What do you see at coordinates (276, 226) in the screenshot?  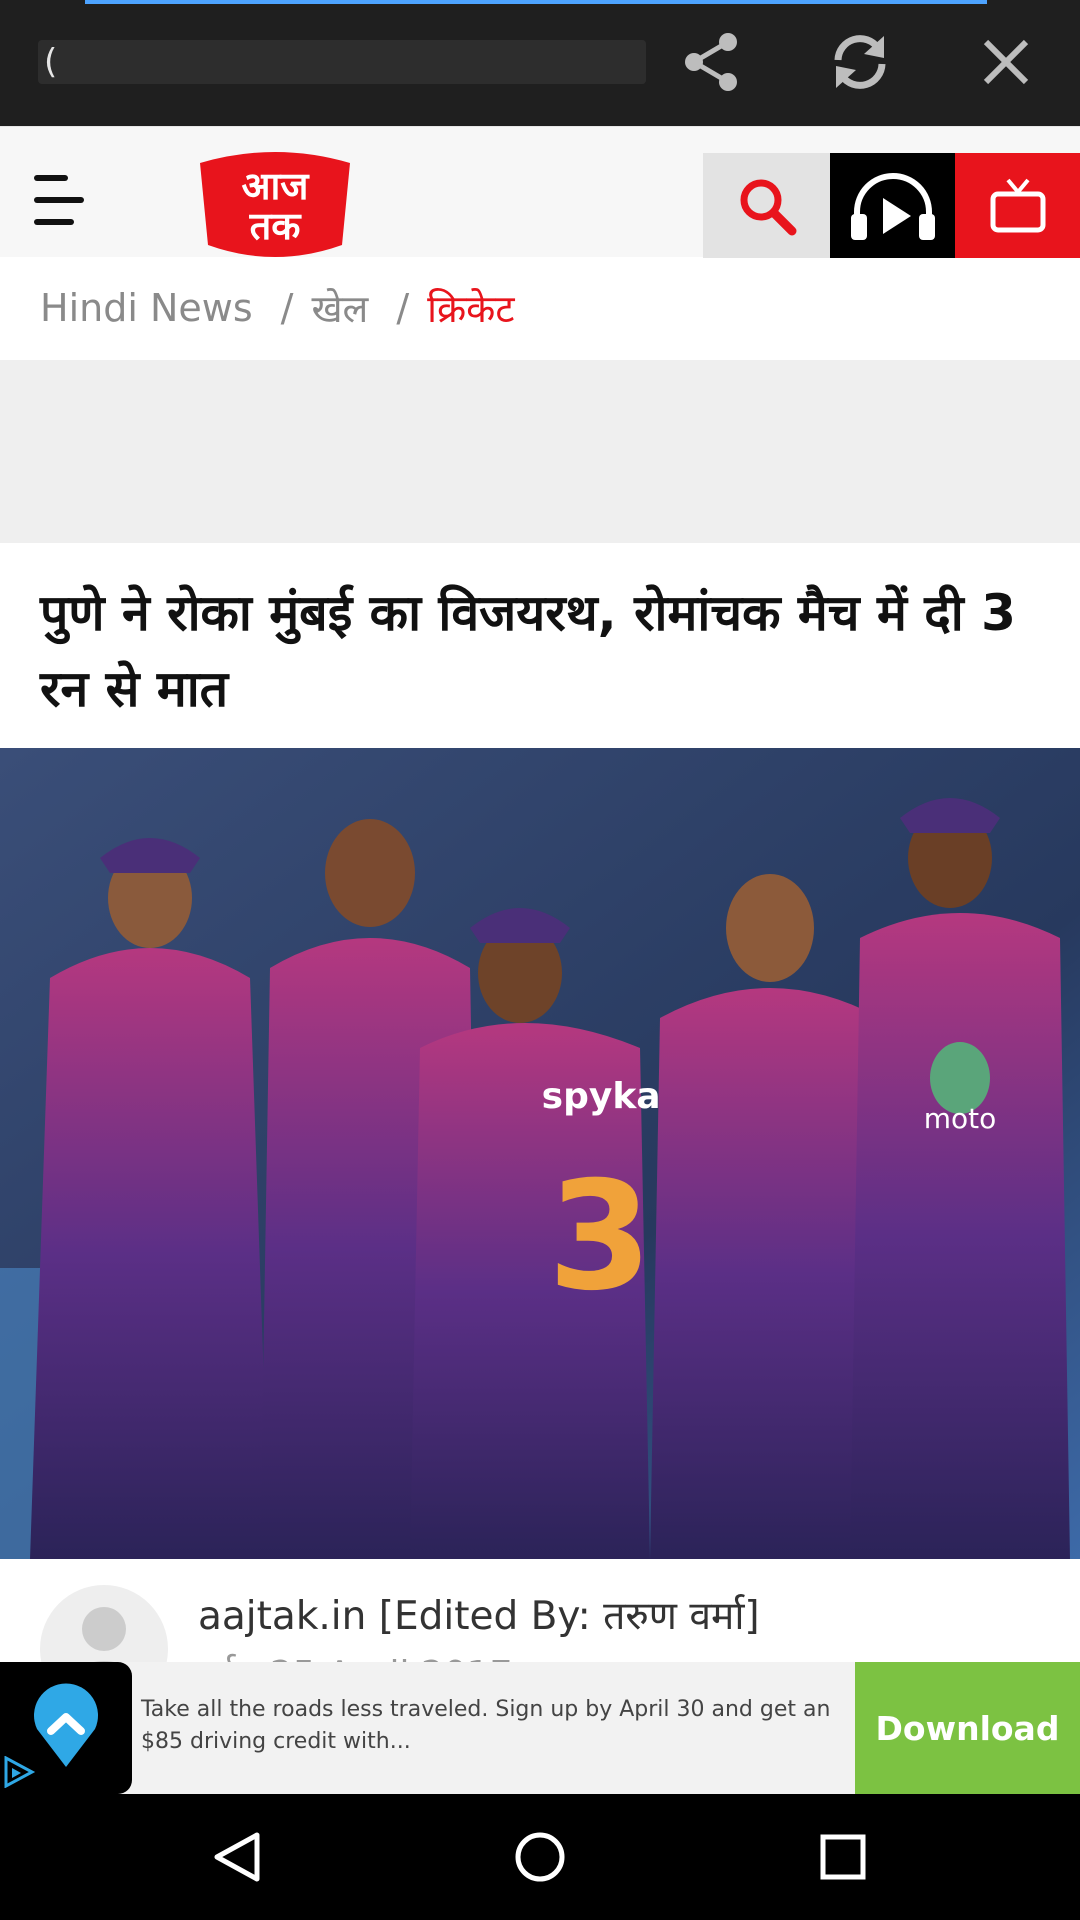 I see `svg-text: तक` at bounding box center [276, 226].